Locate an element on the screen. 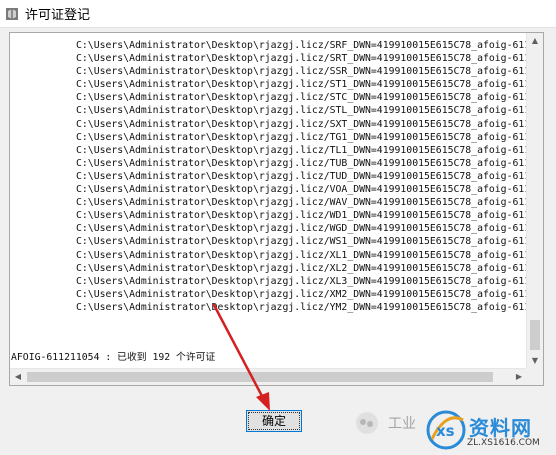 Image resolution: width=556 pixels, height=455 pixels. watermark-logo: xs 资料网 ZL.XS1616.COM is located at coordinates (489, 430).